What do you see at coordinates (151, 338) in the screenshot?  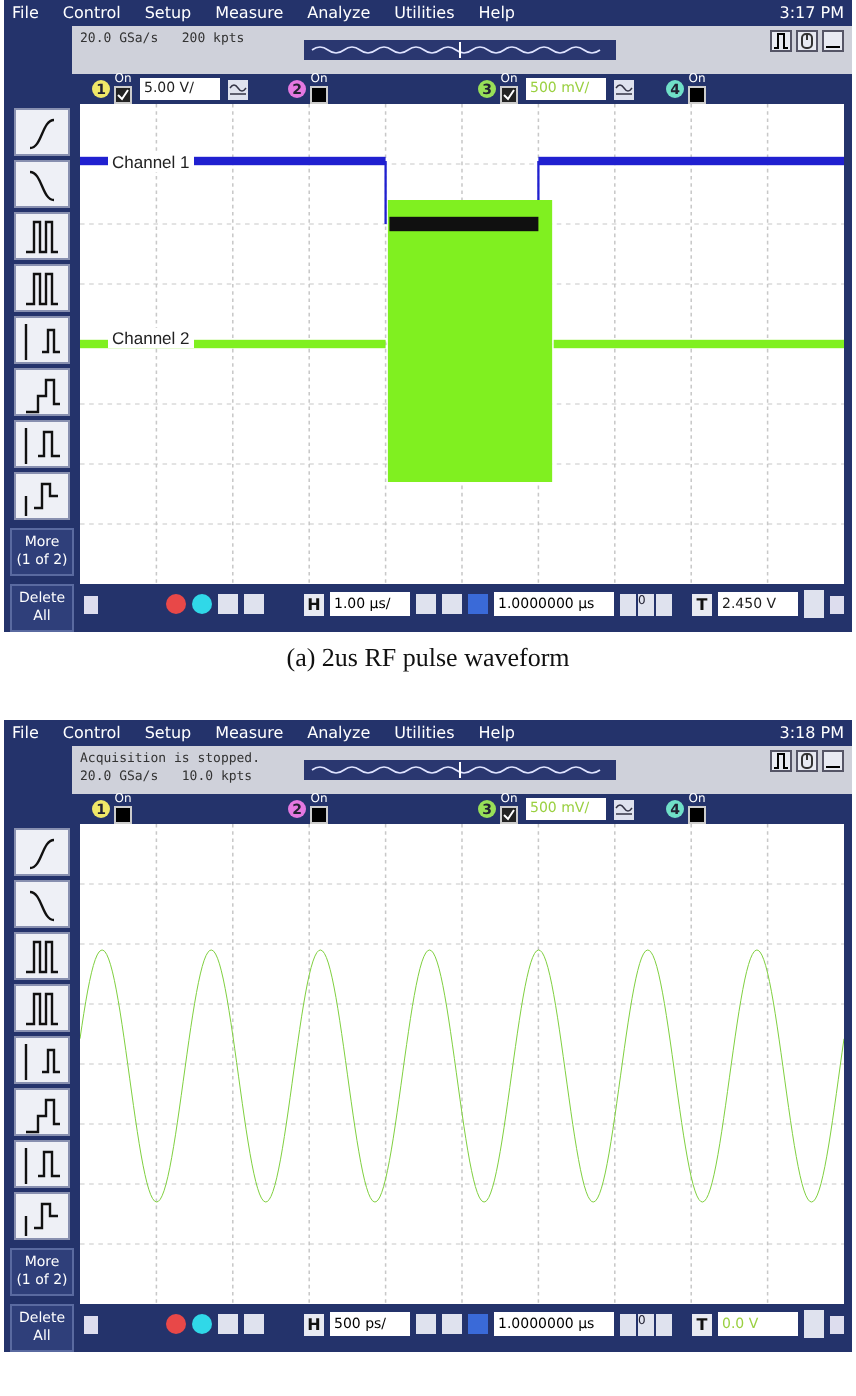 I see `trace-label: Channel 2` at bounding box center [151, 338].